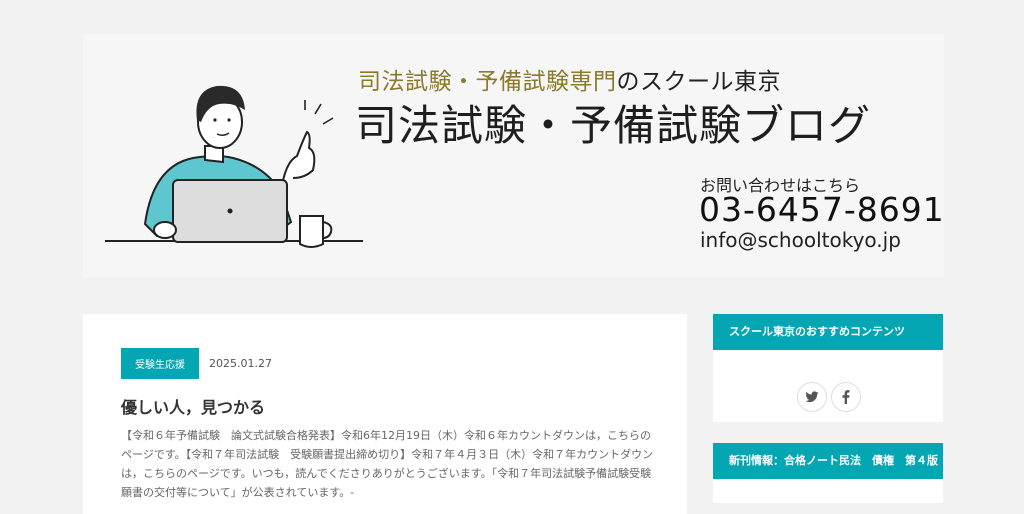 The height and width of the screenshot is (514, 1024). I want to click on widget-title-new-book: 新刊情報：合格ノート民法 債権 第４版, so click(828, 461).